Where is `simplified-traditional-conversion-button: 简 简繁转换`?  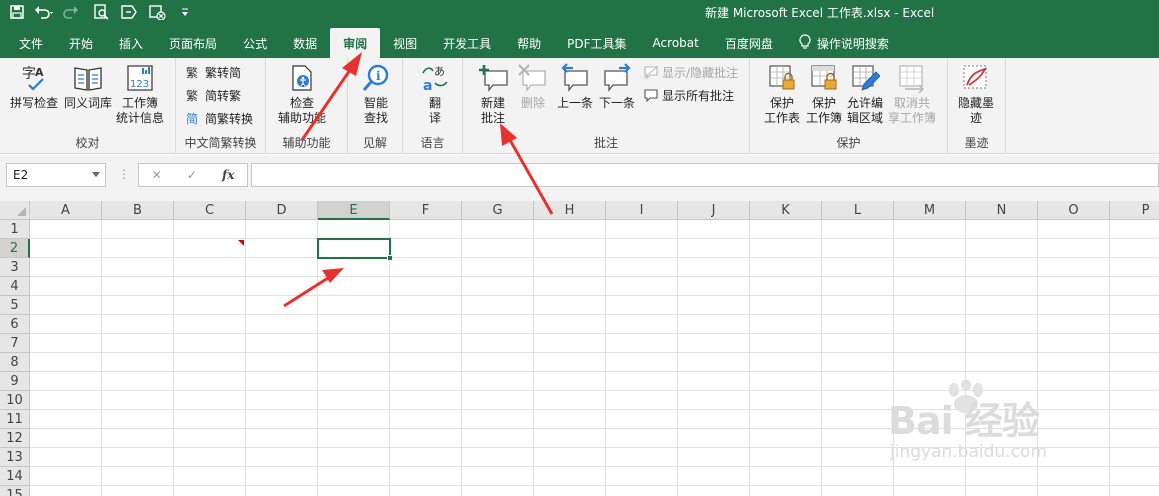
simplified-traditional-conversion-button: 简 简繁转换 is located at coordinates (219, 118).